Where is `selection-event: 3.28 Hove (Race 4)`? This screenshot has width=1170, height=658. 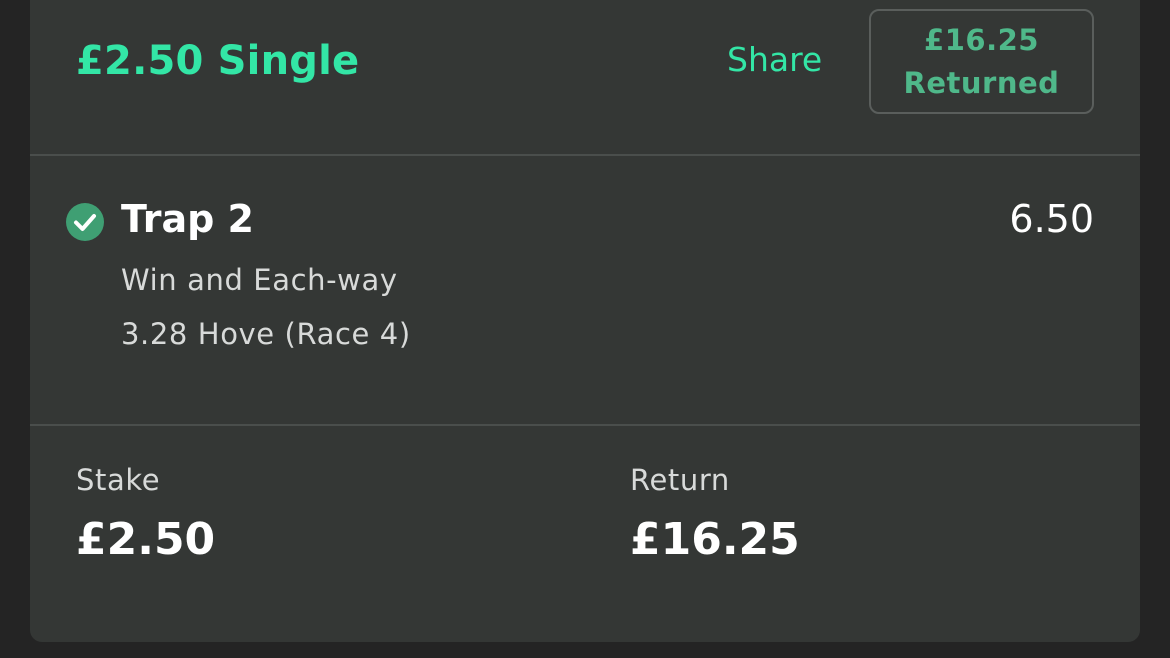
selection-event: 3.28 Hove (Race 4) is located at coordinates (266, 334).